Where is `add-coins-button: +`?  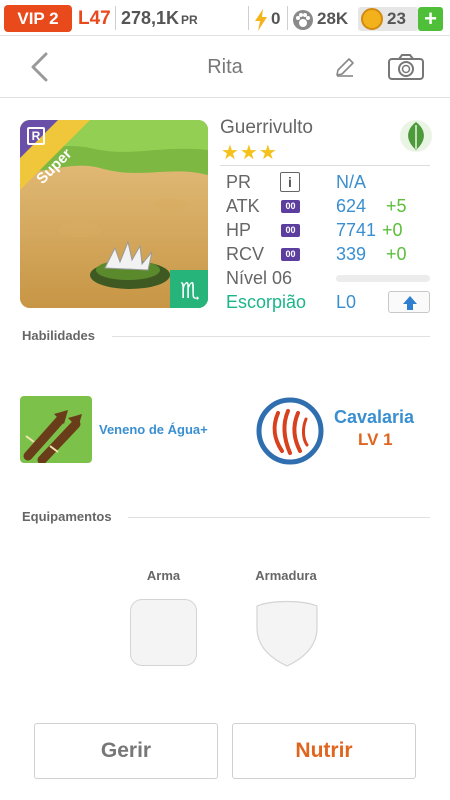
add-coins-button: + is located at coordinates (430, 19).